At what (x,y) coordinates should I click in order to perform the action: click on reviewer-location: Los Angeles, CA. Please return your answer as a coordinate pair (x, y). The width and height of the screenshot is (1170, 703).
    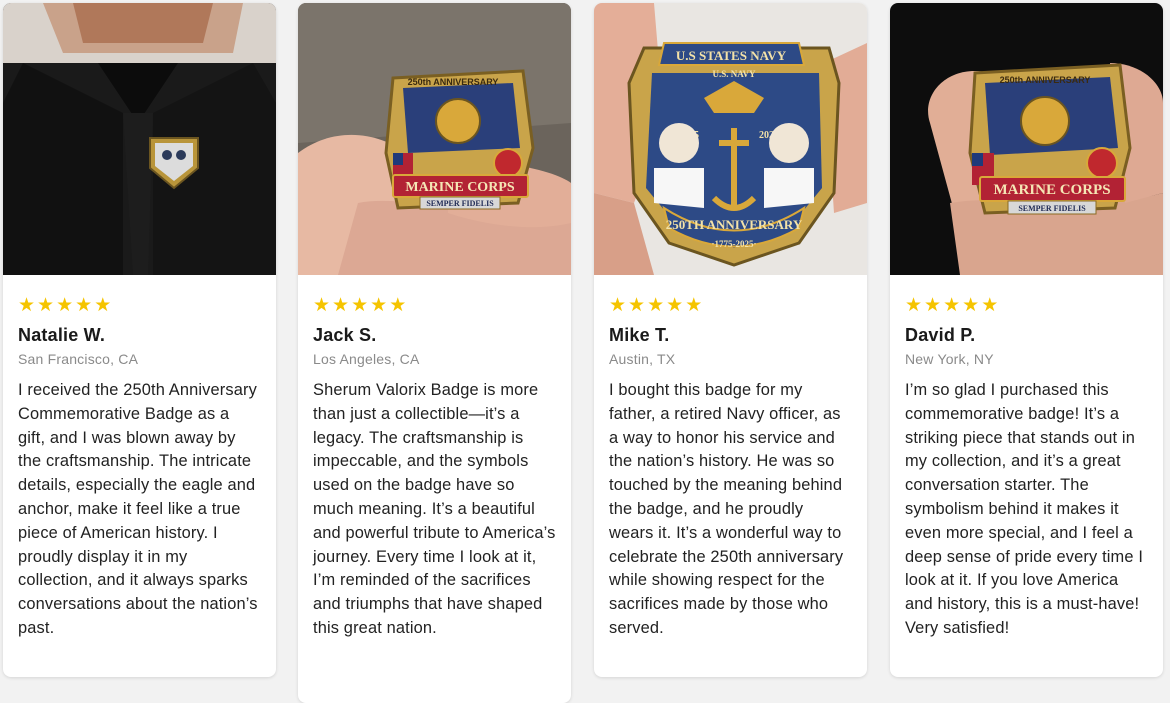
    Looking at the image, I should click on (366, 359).